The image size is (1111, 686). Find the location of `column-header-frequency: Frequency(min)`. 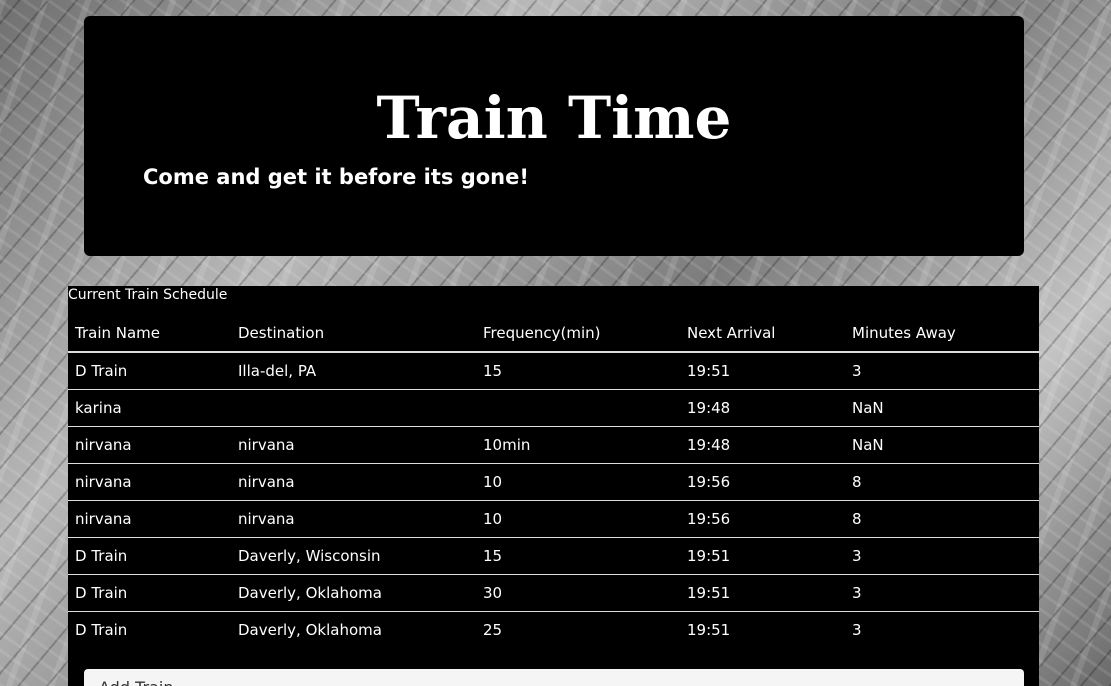

column-header-frequency: Frequency(min) is located at coordinates (578, 334).